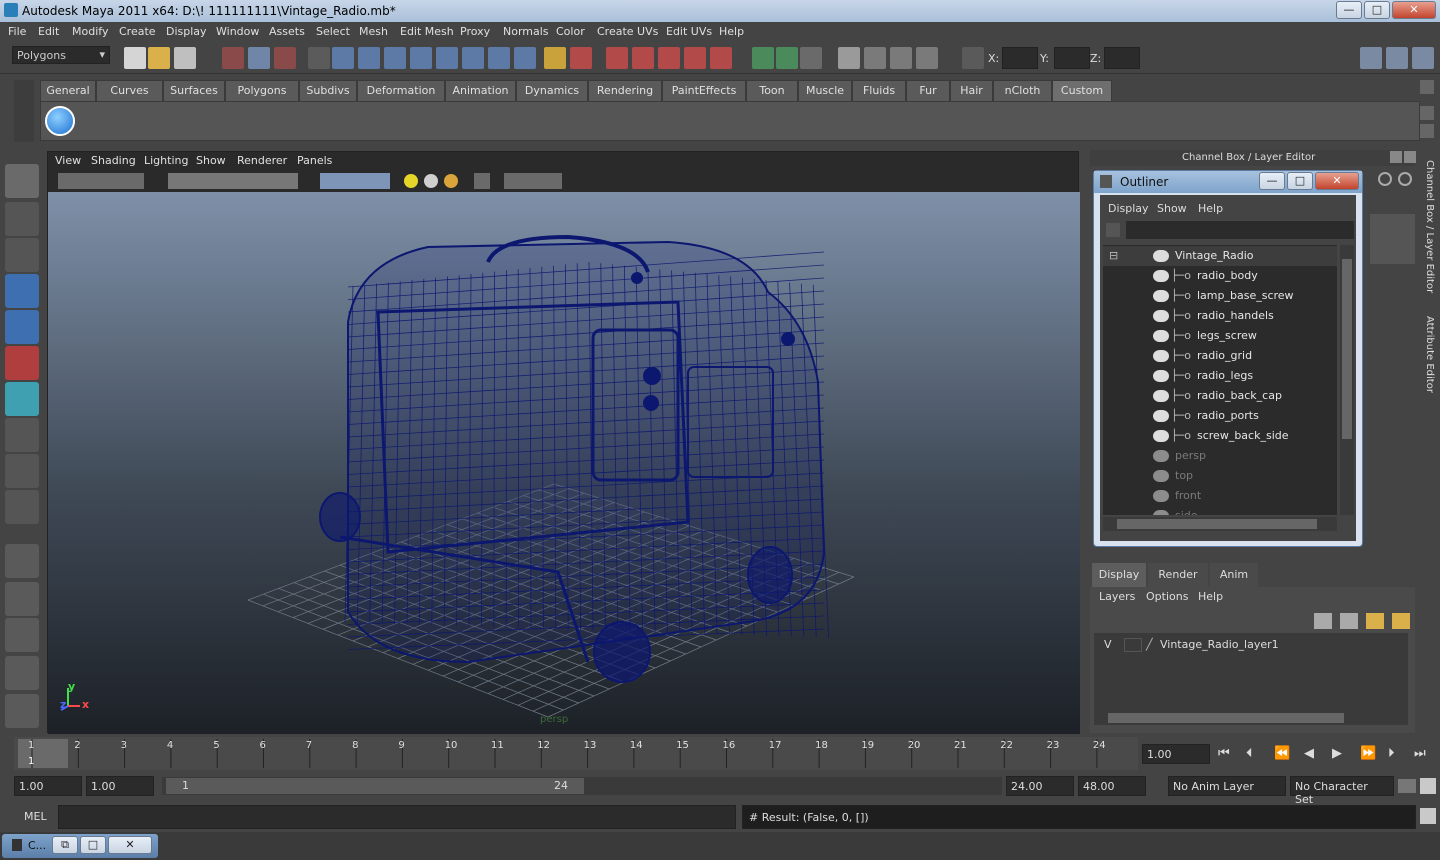  What do you see at coordinates (395, 58) in the screenshot?
I see `select-curves-icon` at bounding box center [395, 58].